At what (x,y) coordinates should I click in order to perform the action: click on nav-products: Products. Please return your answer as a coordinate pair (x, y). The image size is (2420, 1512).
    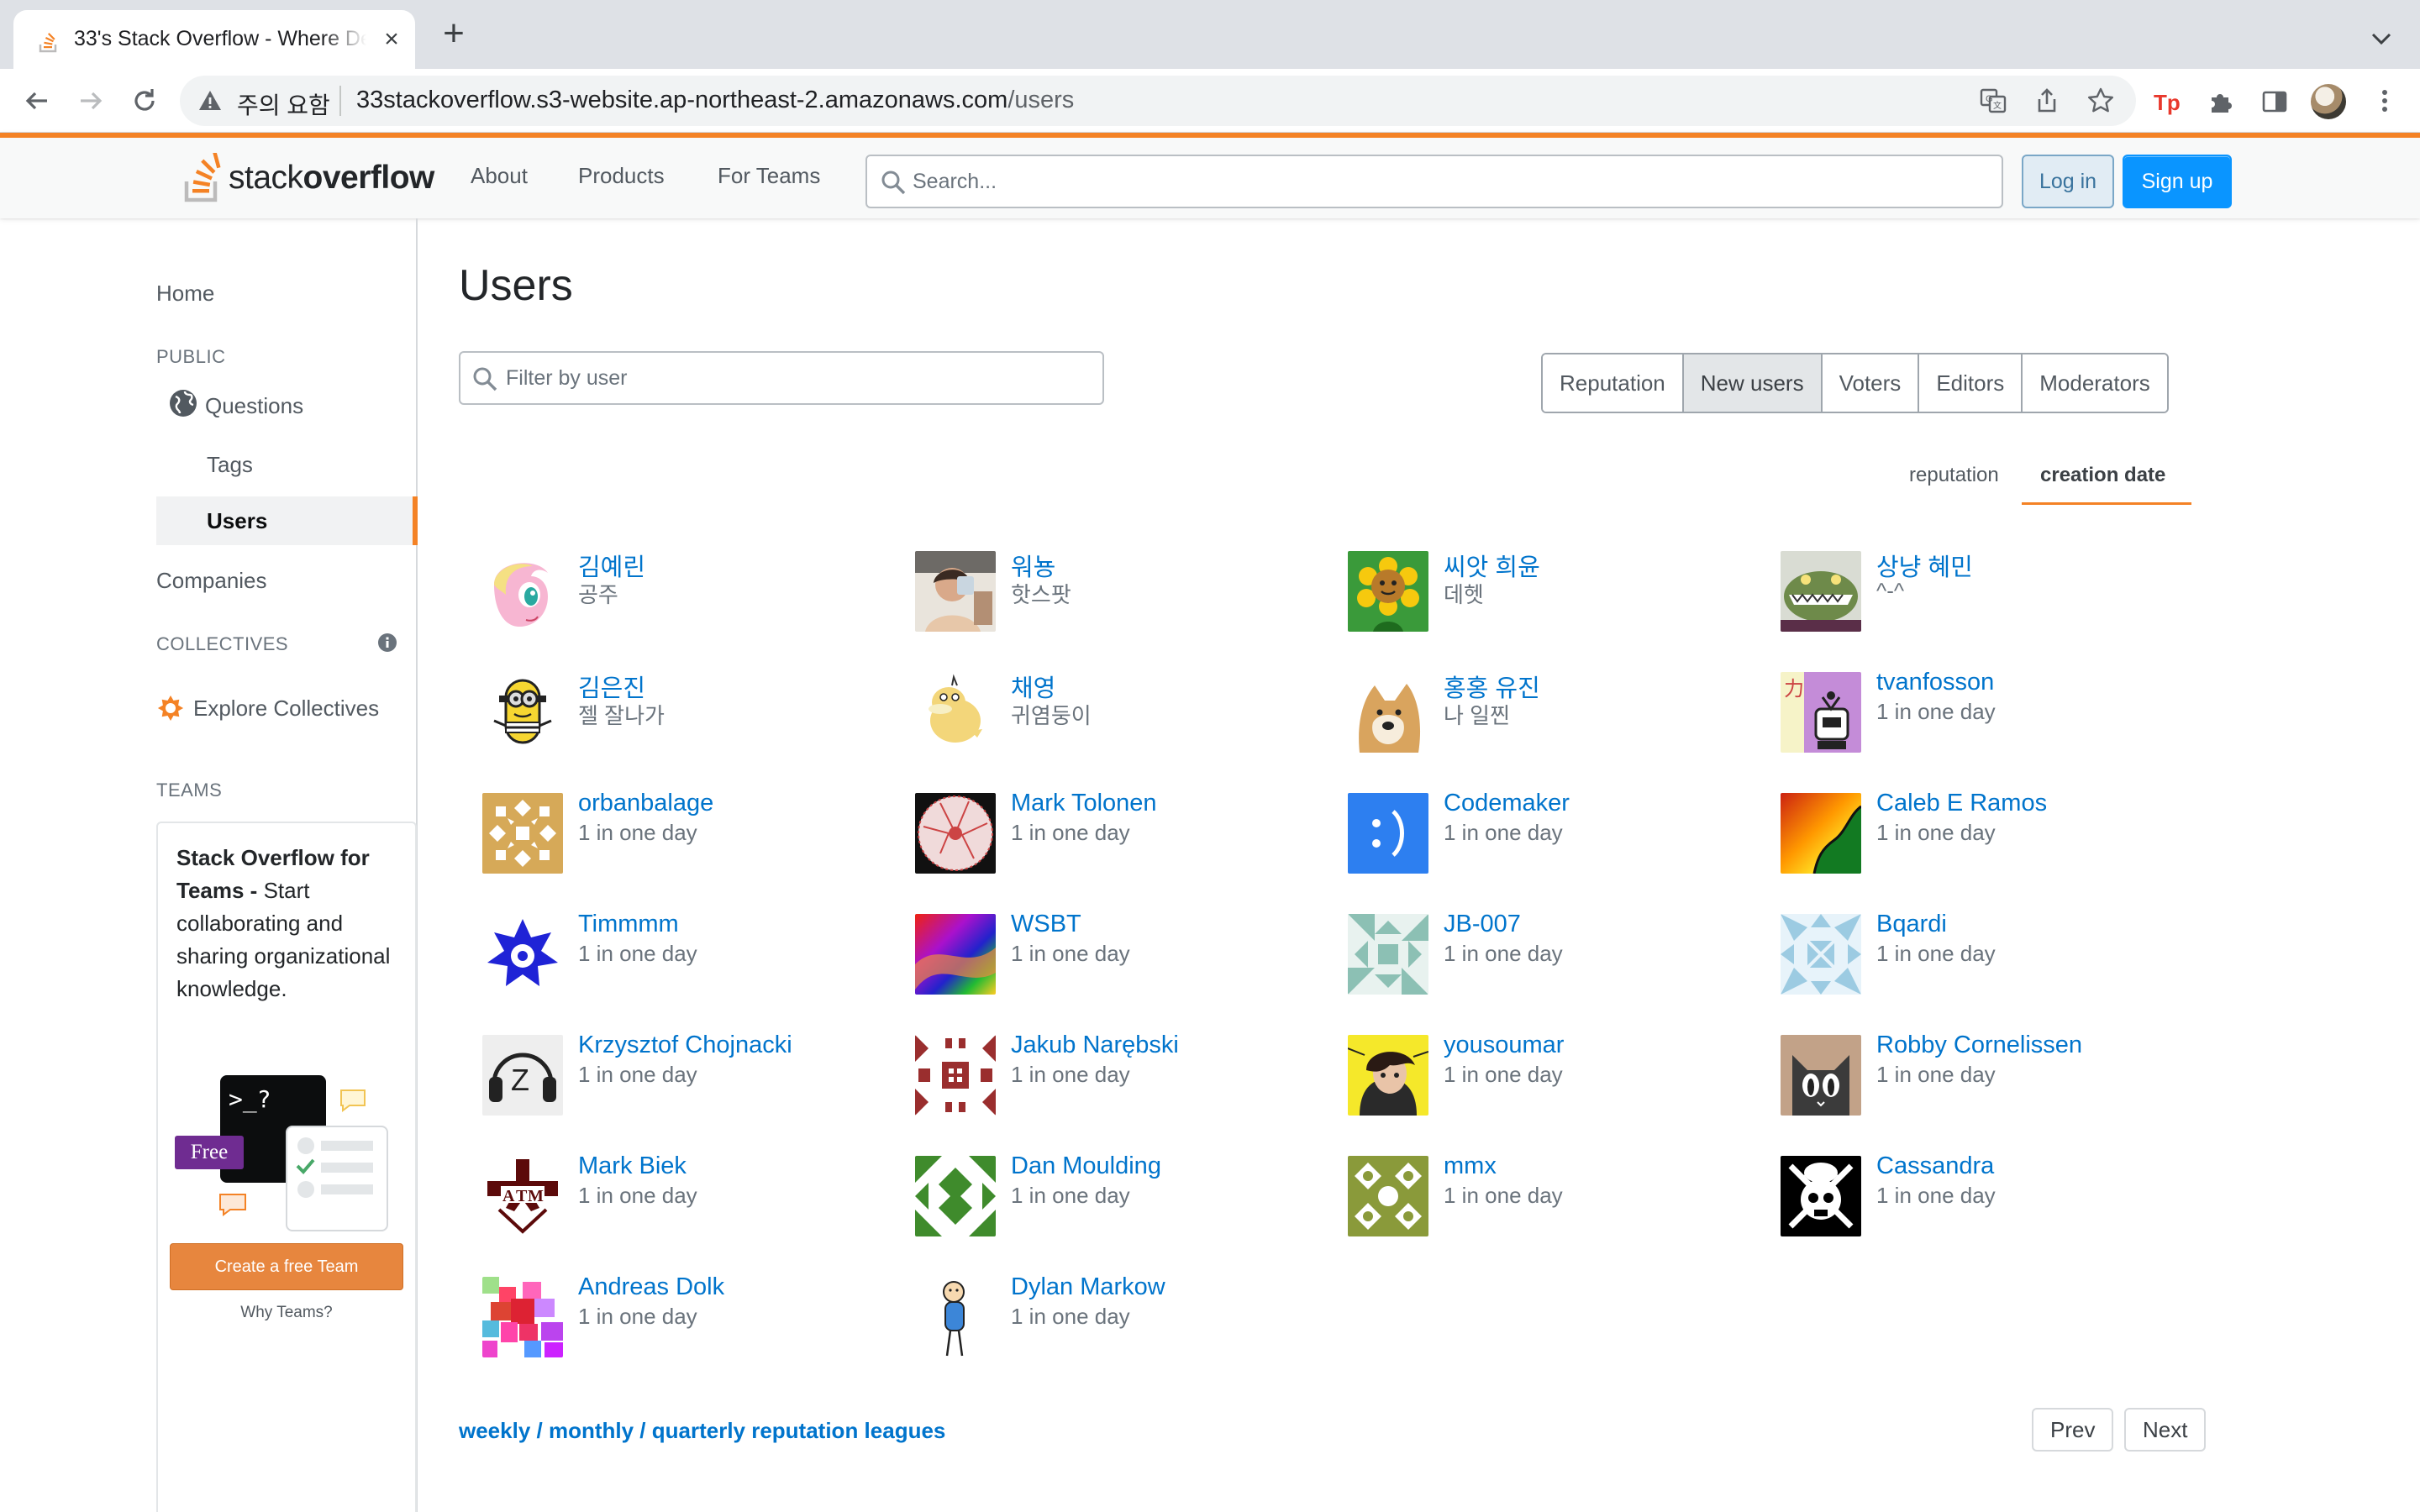
    Looking at the image, I should click on (621, 176).